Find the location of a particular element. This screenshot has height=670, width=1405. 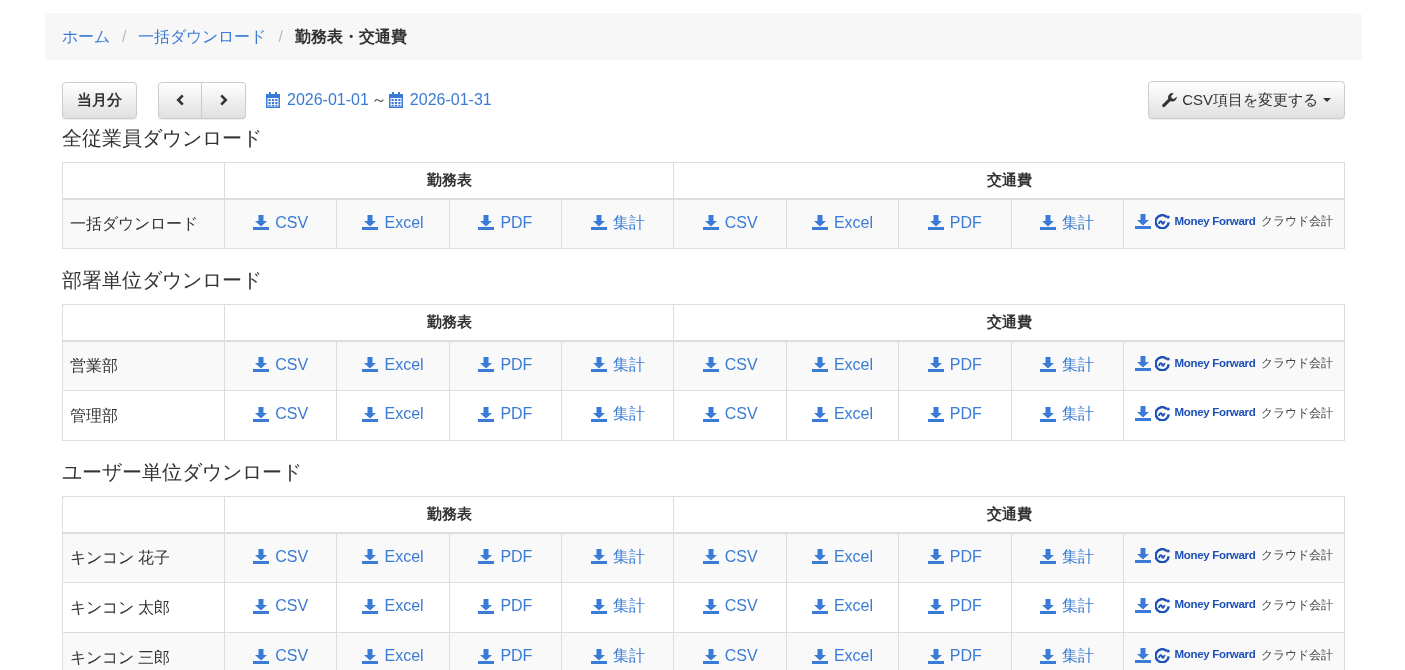

next-month-button is located at coordinates (224, 100).